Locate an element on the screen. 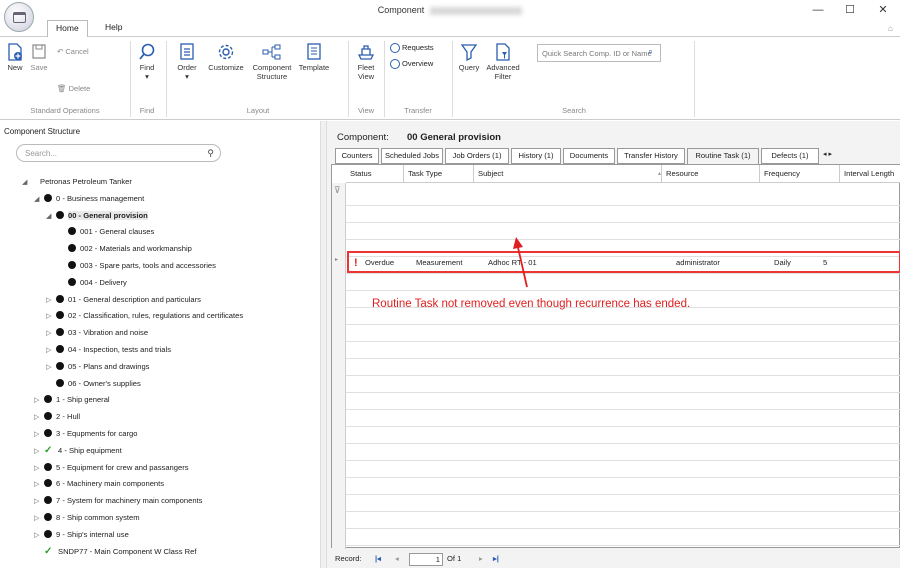 This screenshot has width=900, height=568. tree-item: ▷ ✓ 4 - Ship equipment is located at coordinates (170, 451).